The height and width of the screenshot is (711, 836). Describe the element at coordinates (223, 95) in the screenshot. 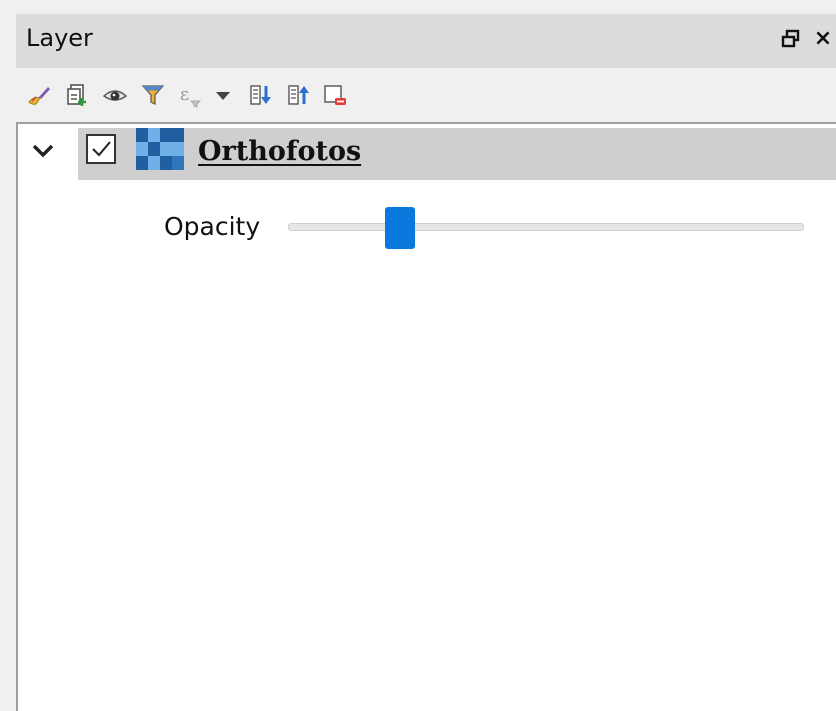

I see `dropdown-arrow-icon` at that location.